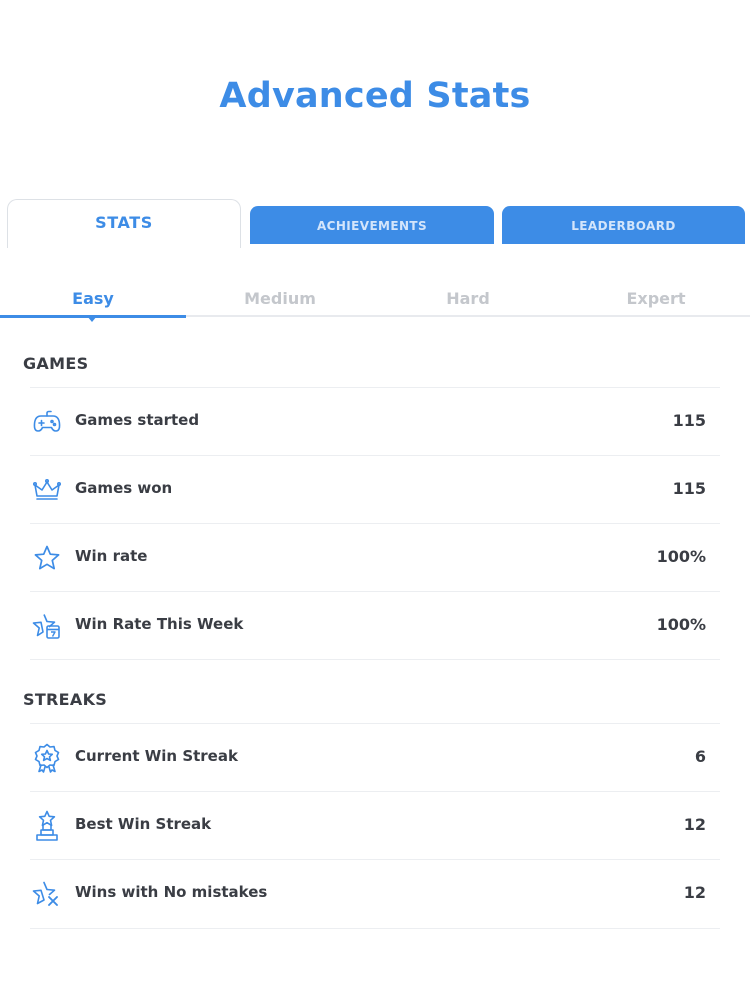 This screenshot has width=750, height=1000. What do you see at coordinates (47, 758) in the screenshot?
I see `medal-icon` at bounding box center [47, 758].